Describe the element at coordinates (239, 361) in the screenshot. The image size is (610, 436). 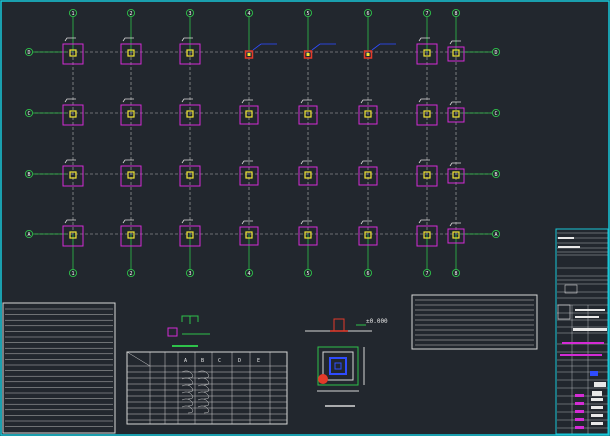
I see `table-header-d: D` at that location.